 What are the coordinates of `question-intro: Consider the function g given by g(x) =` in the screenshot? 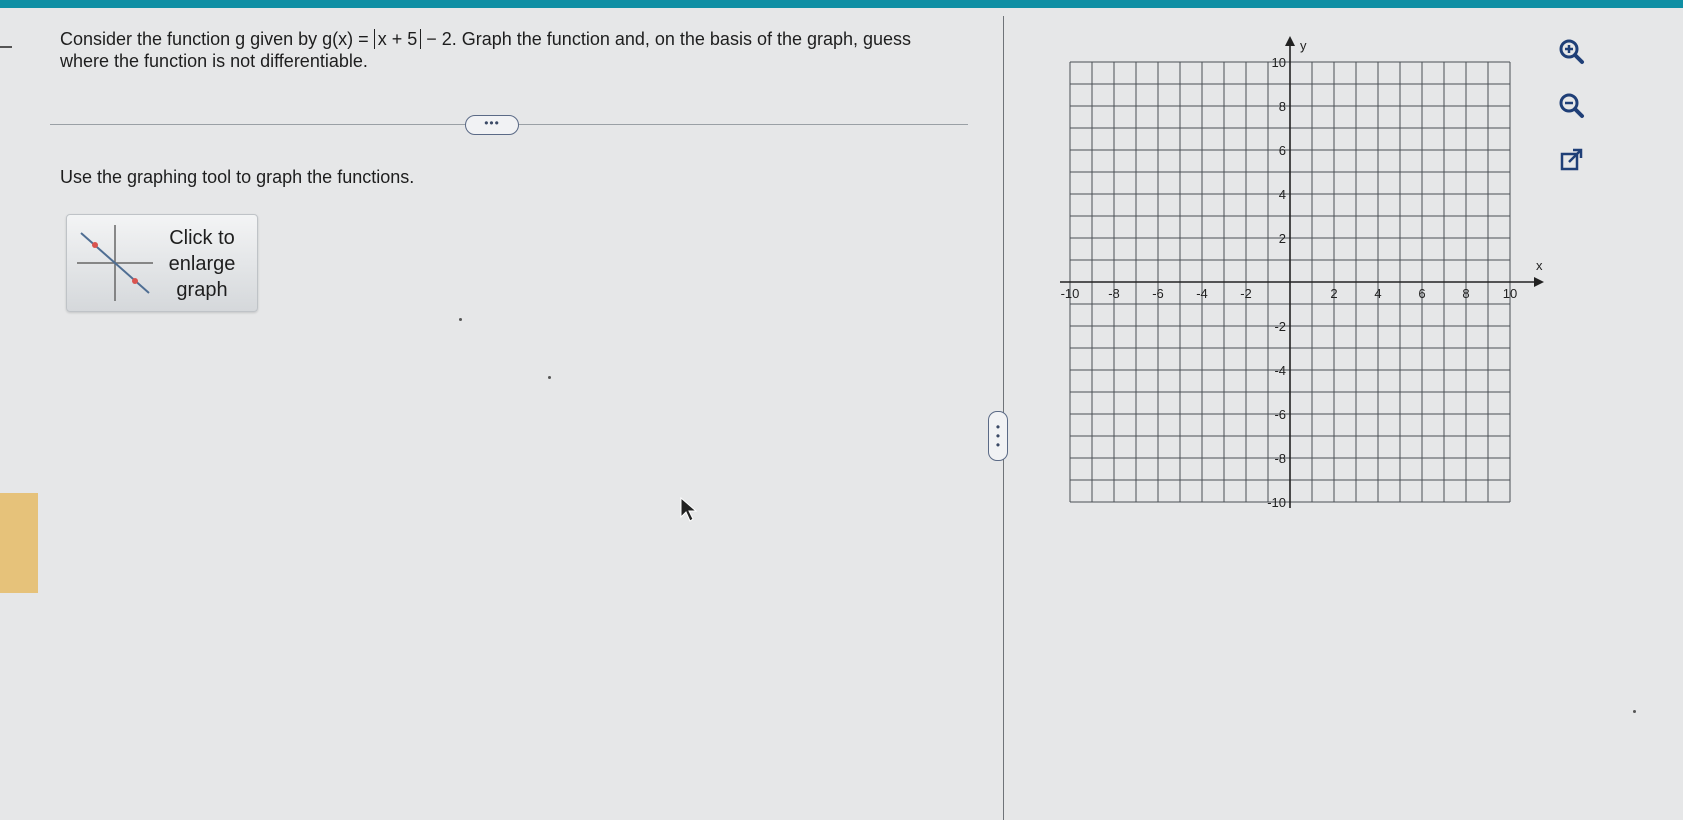 It's located at (217, 39).